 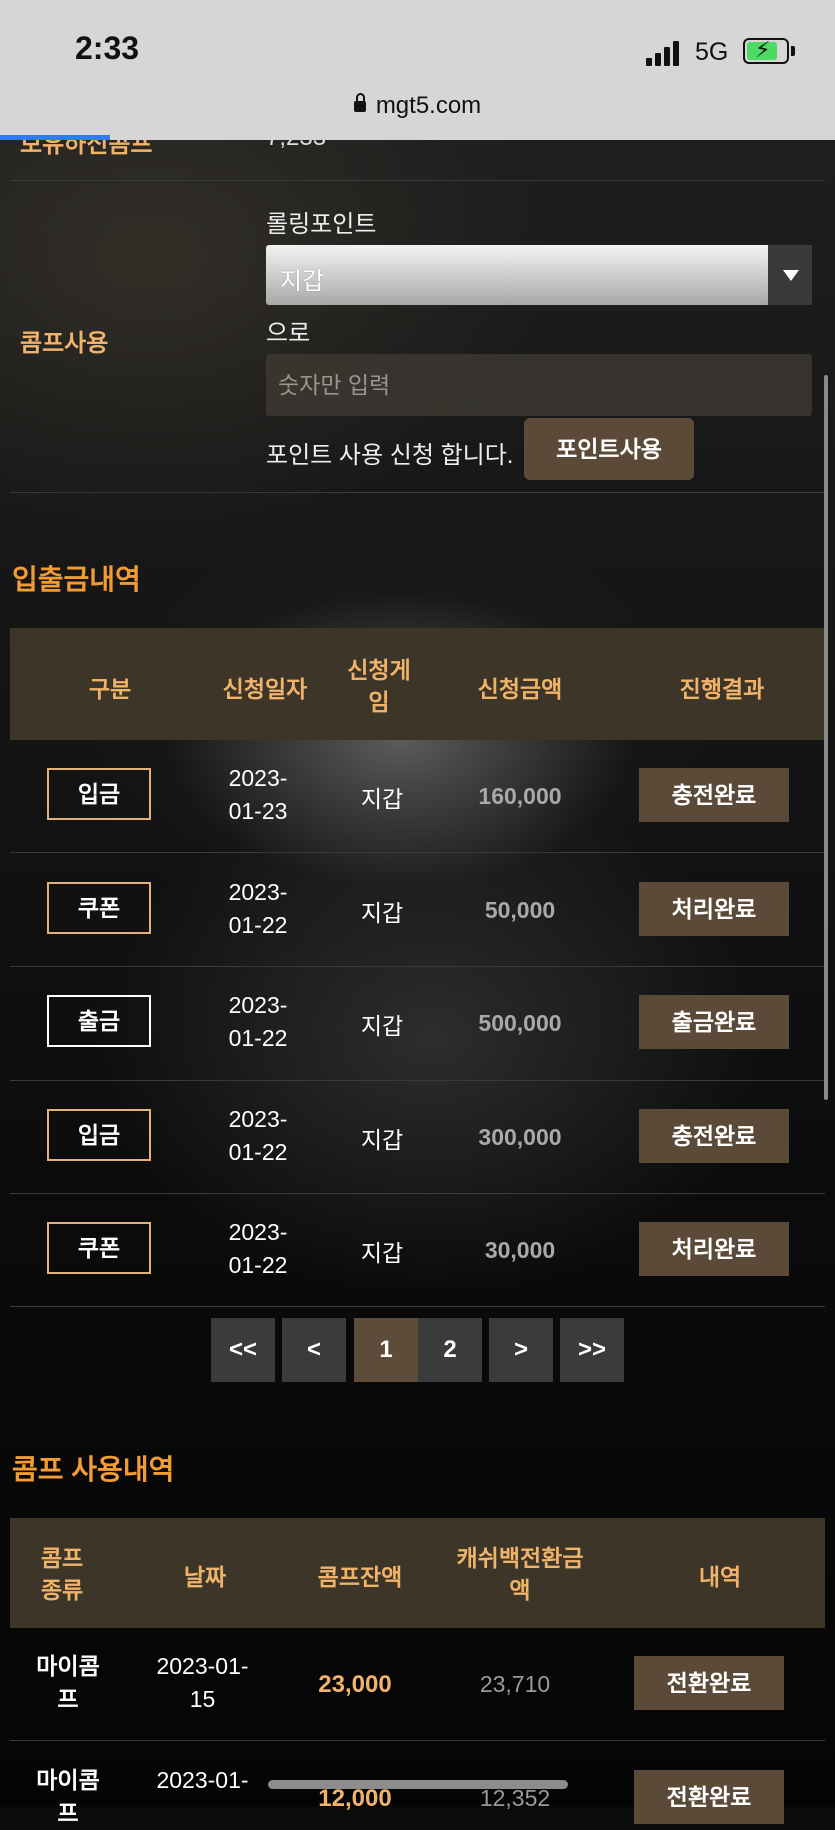 What do you see at coordinates (666, 53) in the screenshot?
I see `signal-icon` at bounding box center [666, 53].